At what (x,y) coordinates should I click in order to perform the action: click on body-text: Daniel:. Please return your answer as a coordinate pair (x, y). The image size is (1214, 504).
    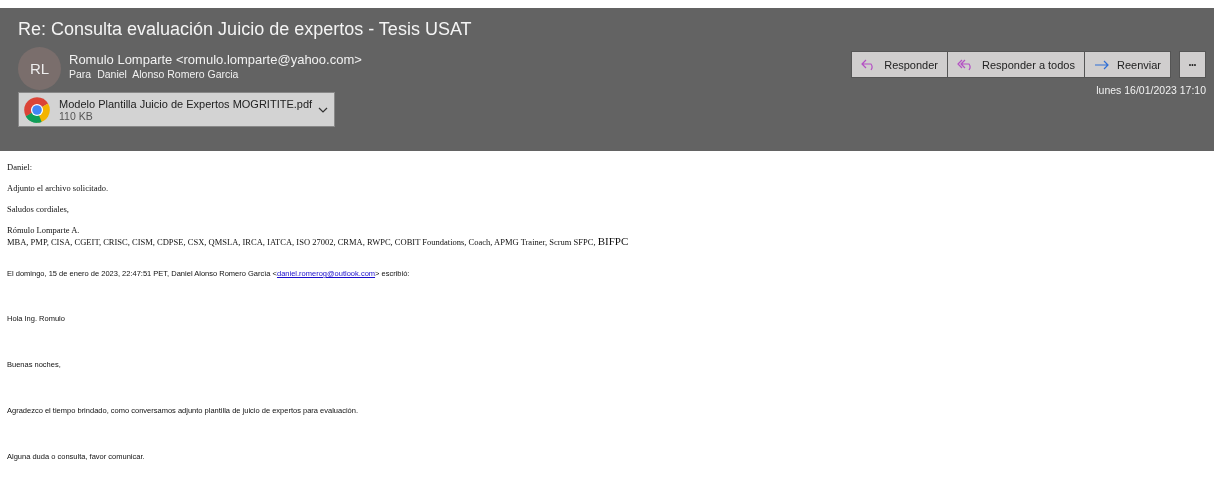
    Looking at the image, I should click on (20, 167).